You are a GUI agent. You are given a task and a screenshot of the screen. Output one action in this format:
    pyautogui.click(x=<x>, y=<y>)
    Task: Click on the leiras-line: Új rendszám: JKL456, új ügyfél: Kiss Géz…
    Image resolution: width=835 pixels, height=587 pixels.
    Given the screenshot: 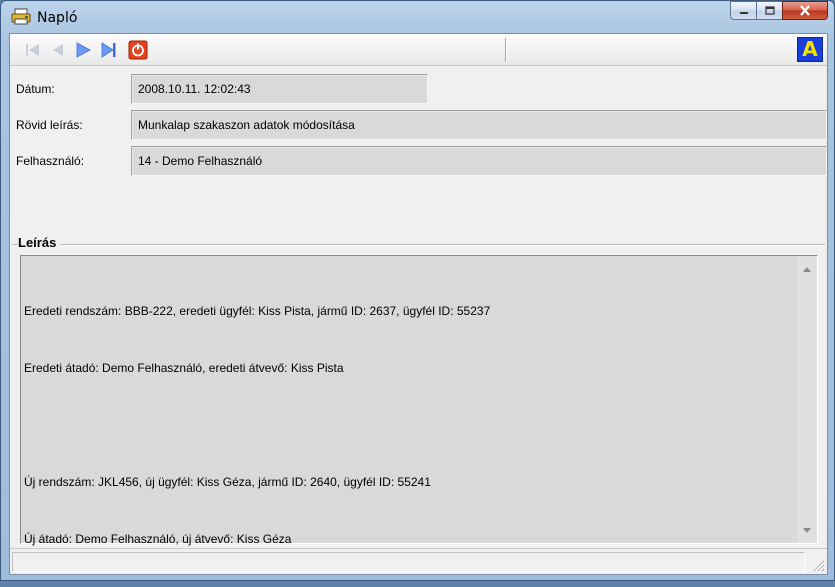 What is the action you would take?
    pyautogui.click(x=227, y=482)
    